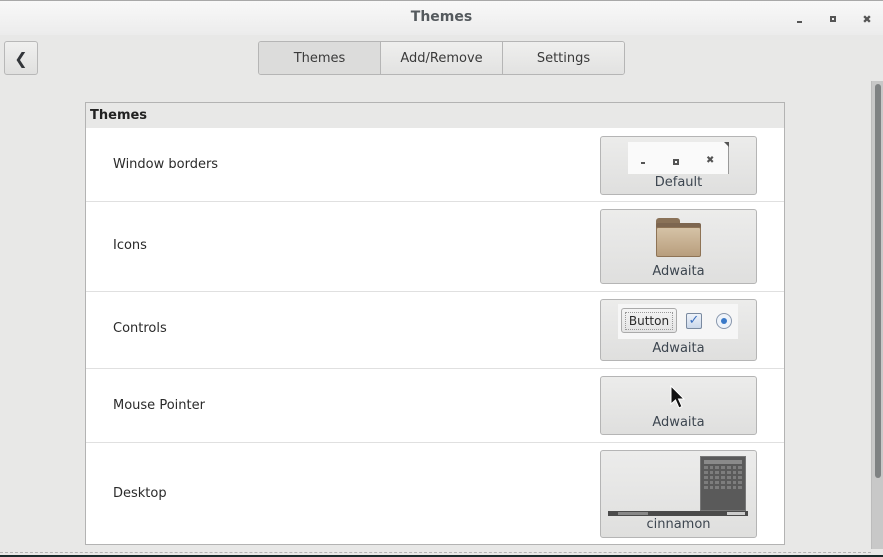 The height and width of the screenshot is (557, 883). Describe the element at coordinates (159, 405) in the screenshot. I see `row-label: Mouse Pointer` at that location.